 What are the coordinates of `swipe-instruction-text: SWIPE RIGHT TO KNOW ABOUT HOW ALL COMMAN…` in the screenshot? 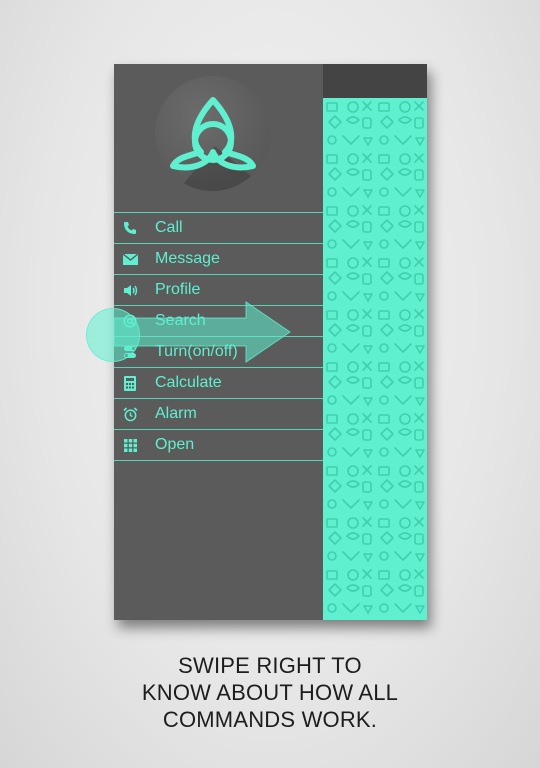 It's located at (270, 692).